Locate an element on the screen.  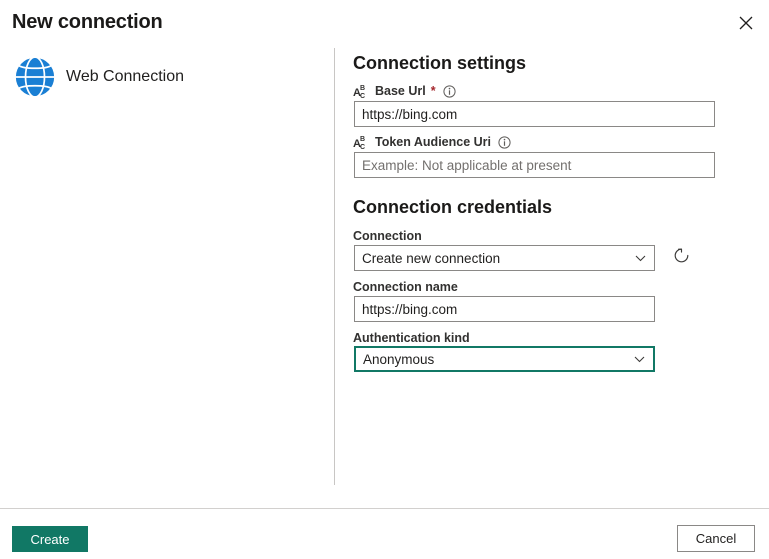
refresh-icon is located at coordinates (681, 257).